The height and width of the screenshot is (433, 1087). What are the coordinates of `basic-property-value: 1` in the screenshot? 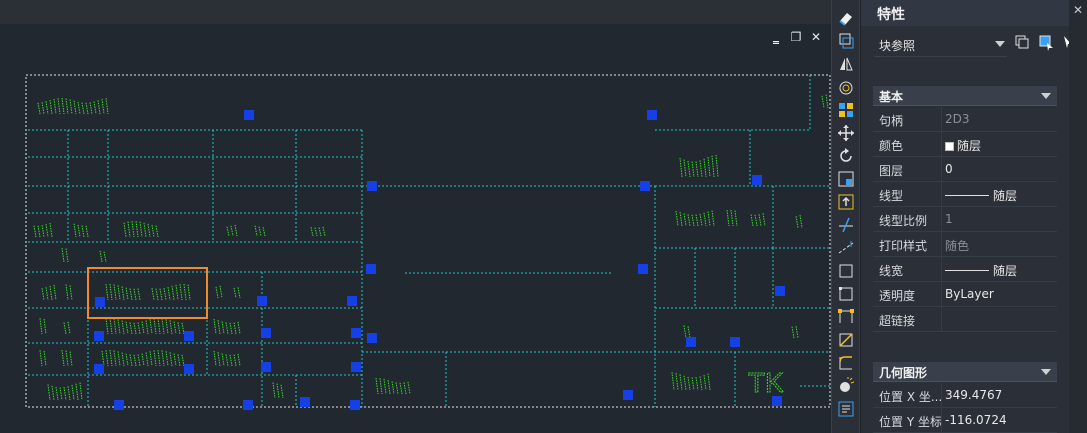 It's located at (949, 219).